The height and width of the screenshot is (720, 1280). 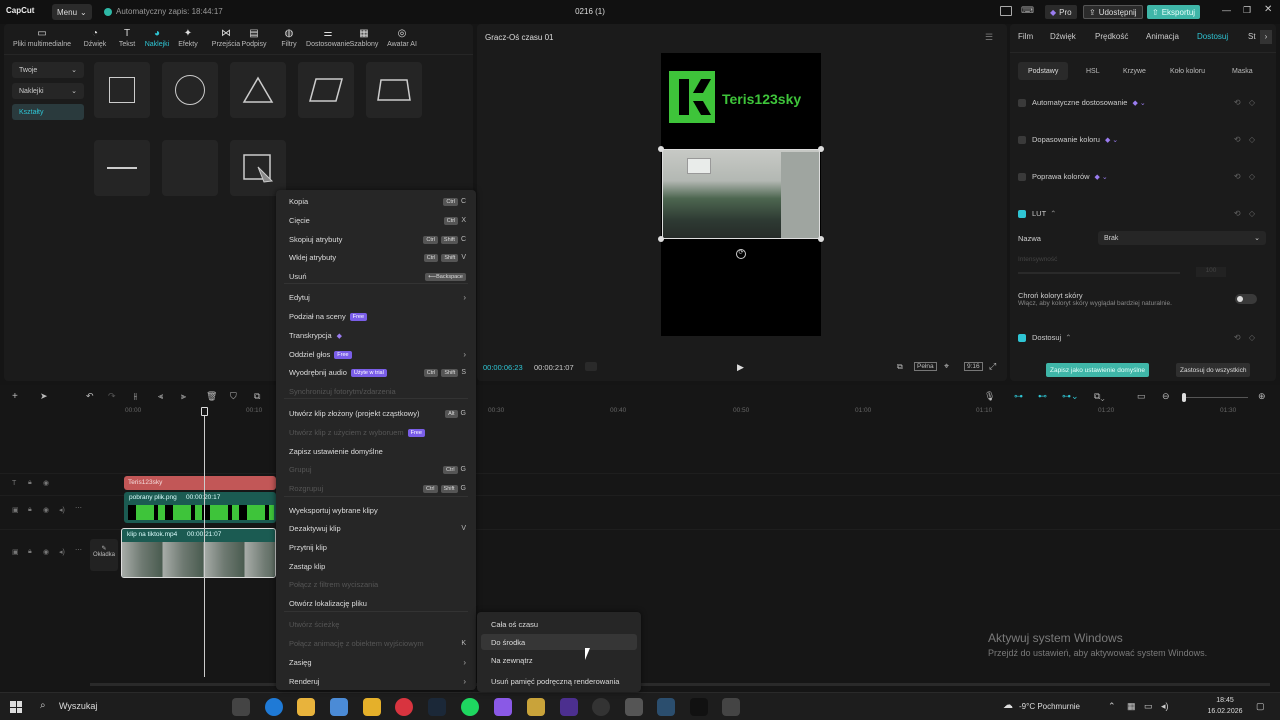 What do you see at coordinates (437, 707) in the screenshot?
I see `steam-icon` at bounding box center [437, 707].